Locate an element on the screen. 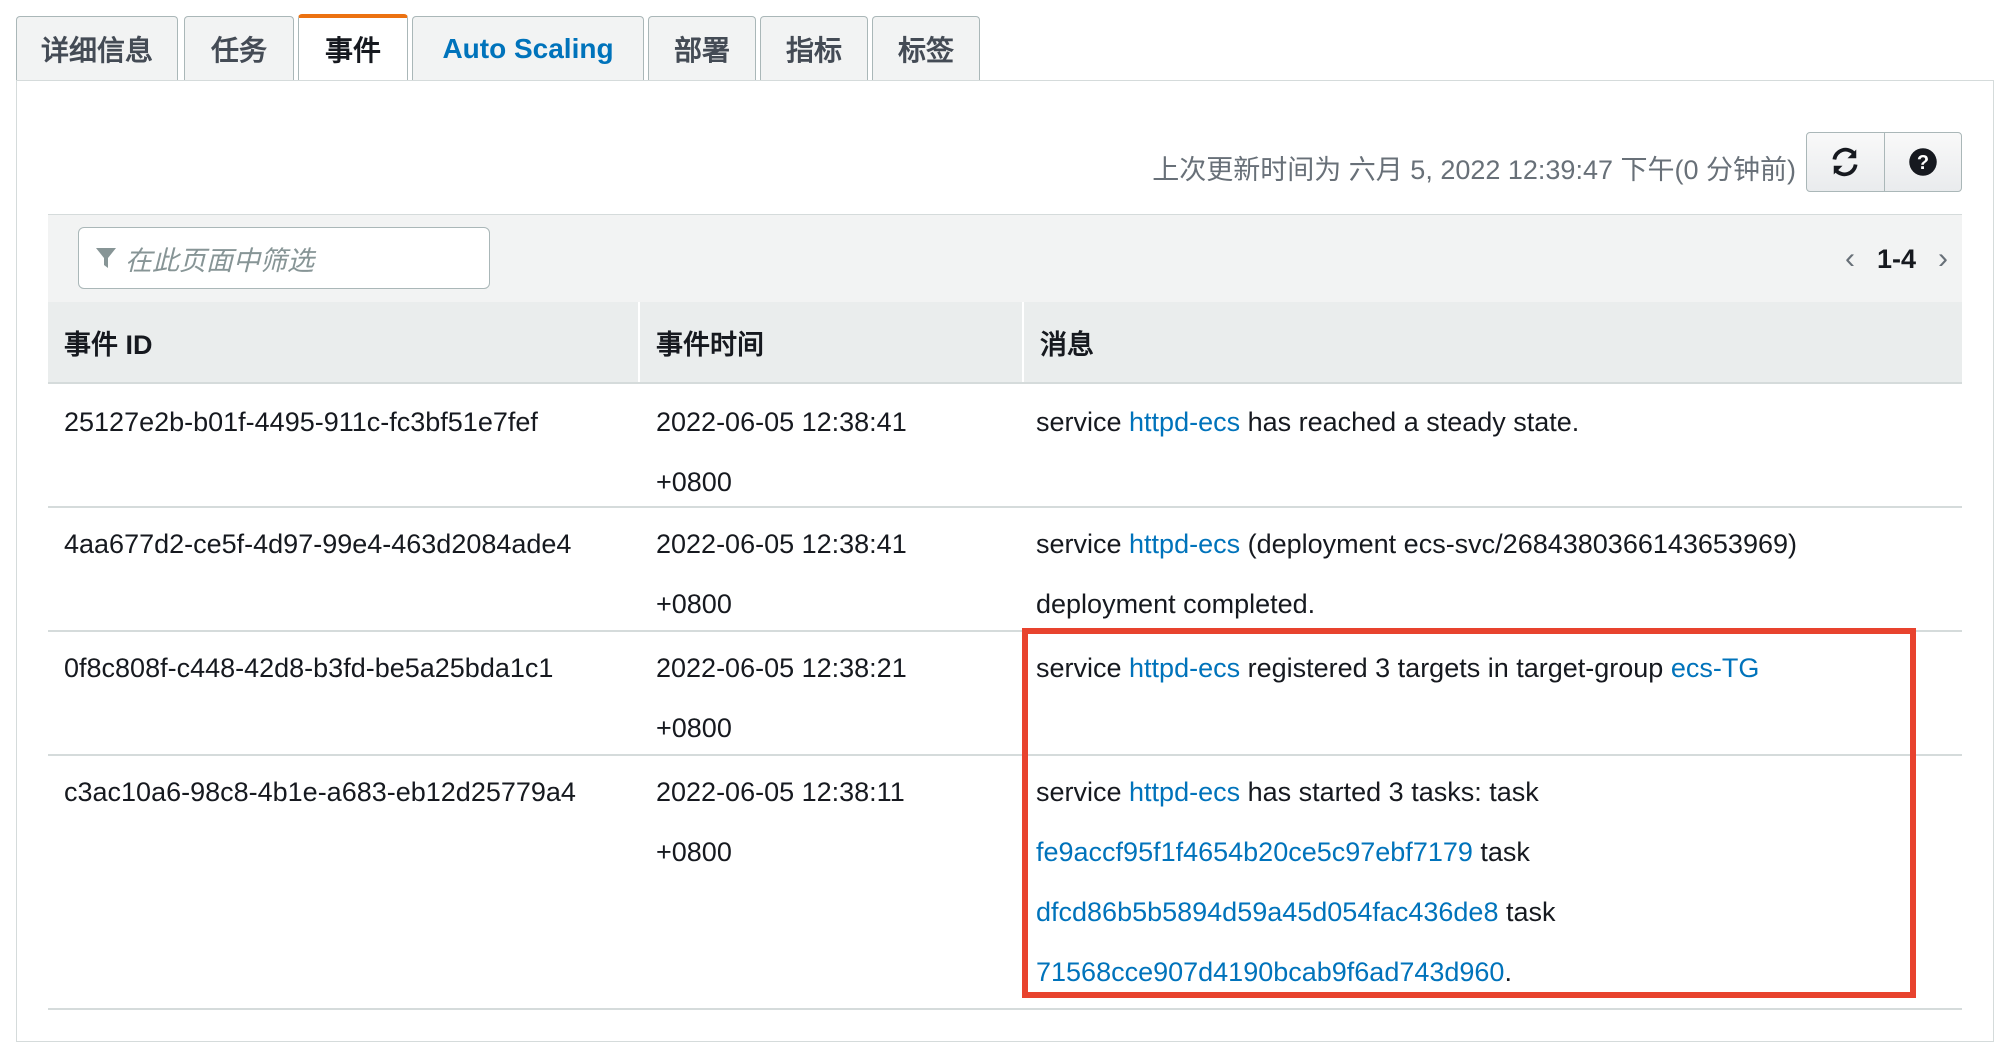  task-link: 71568cce907d4190bcab9f6ad743d960 is located at coordinates (1270, 972).